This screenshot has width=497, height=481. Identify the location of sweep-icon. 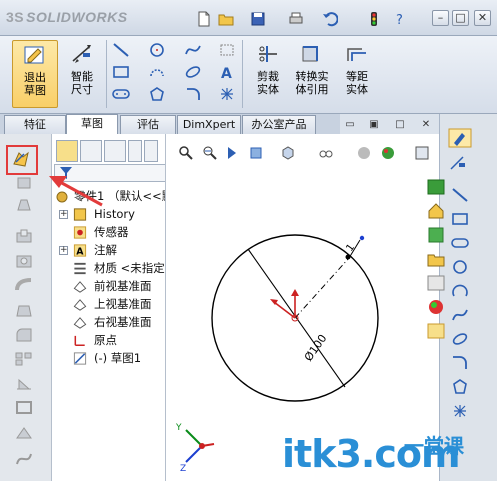
(24, 285).